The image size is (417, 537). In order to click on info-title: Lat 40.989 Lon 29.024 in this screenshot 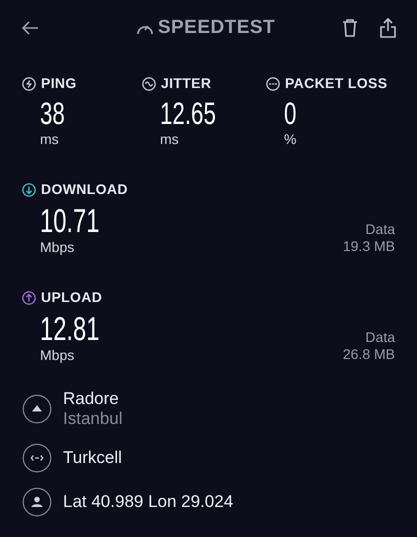, I will do `click(148, 502)`.